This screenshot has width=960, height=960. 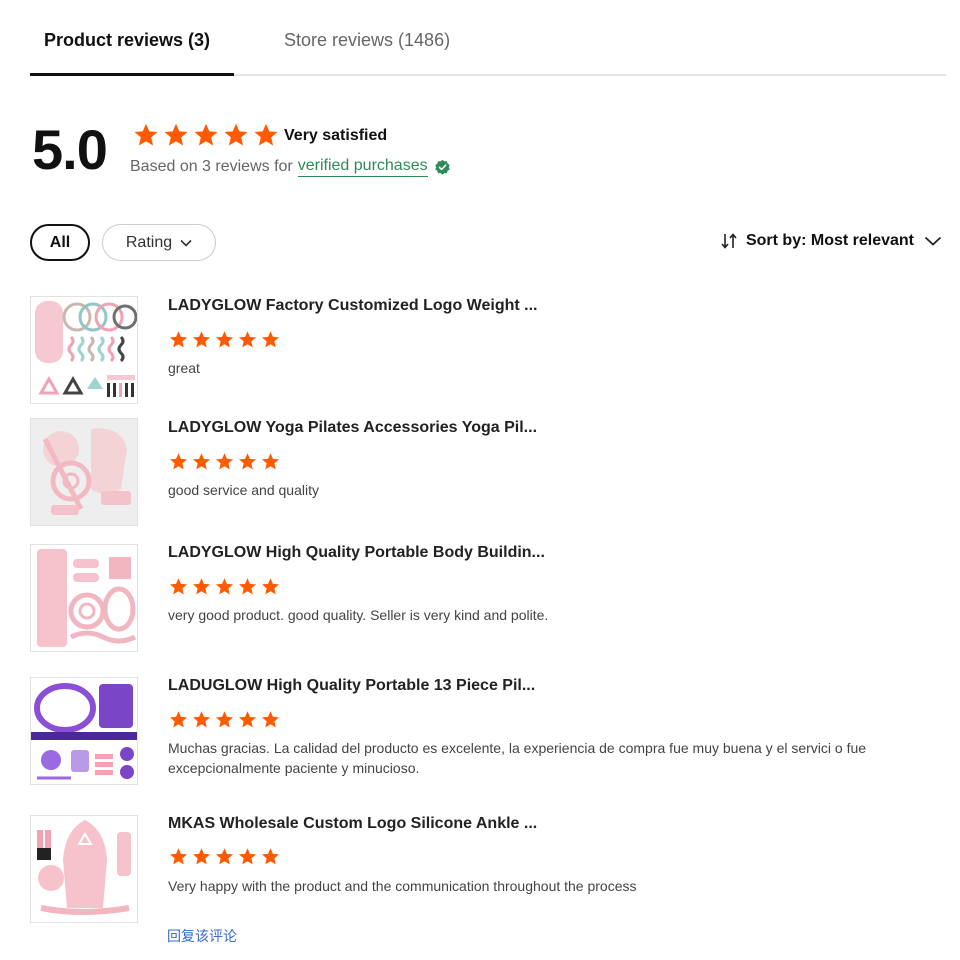 I want to click on summary-stars, so click(x=207, y=135).